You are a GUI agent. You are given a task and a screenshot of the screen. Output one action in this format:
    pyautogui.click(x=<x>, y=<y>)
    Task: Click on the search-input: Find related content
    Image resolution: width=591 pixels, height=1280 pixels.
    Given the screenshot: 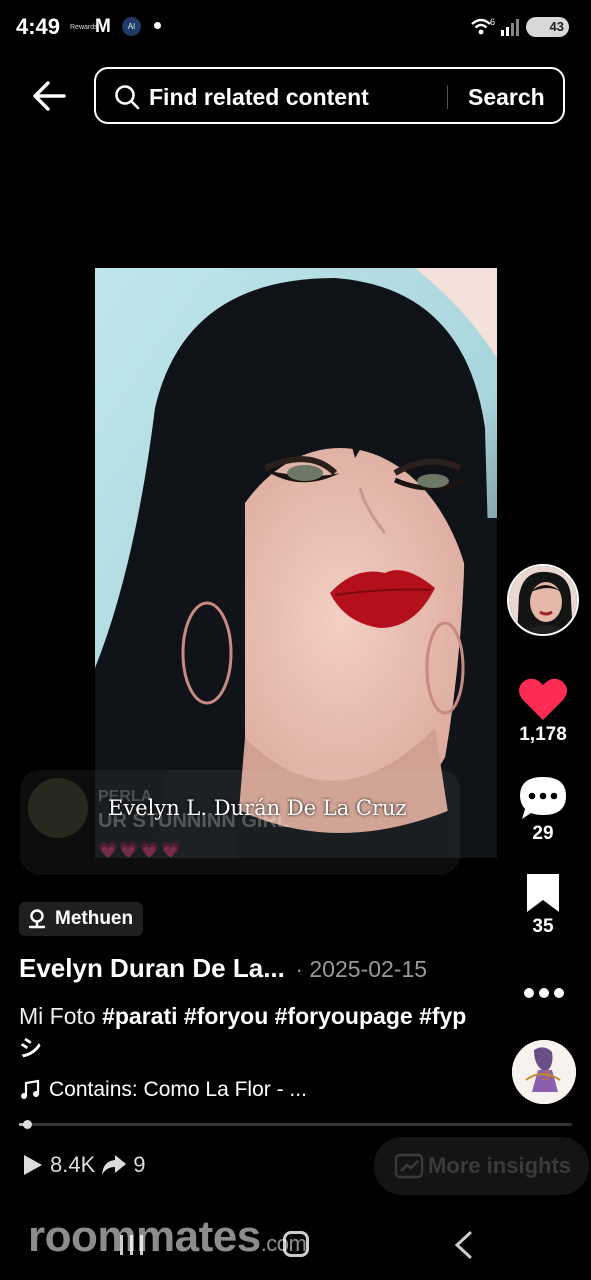 What is the action you would take?
    pyautogui.click(x=259, y=97)
    